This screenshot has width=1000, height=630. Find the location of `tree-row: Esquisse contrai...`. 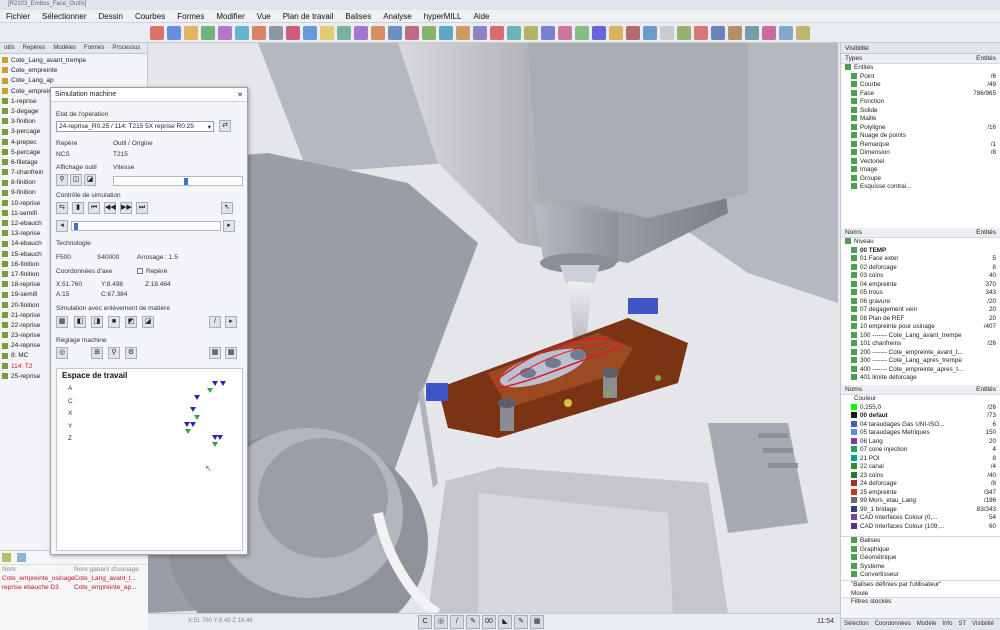

tree-row: Esquisse contrai... is located at coordinates (920, 187).